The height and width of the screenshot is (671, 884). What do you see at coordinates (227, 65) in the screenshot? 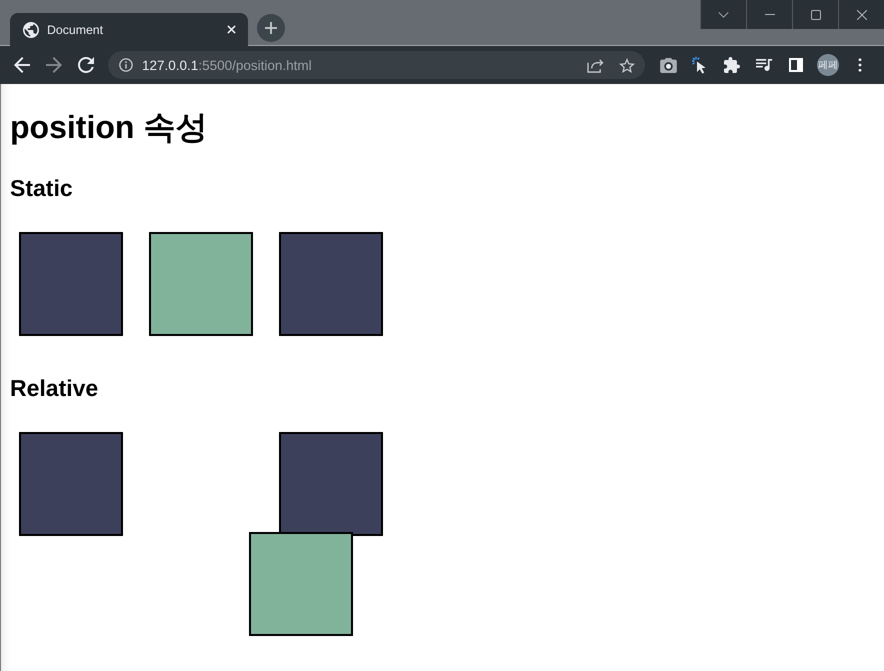
I see `url-text: 127.0.0.1:5500/position.html` at bounding box center [227, 65].